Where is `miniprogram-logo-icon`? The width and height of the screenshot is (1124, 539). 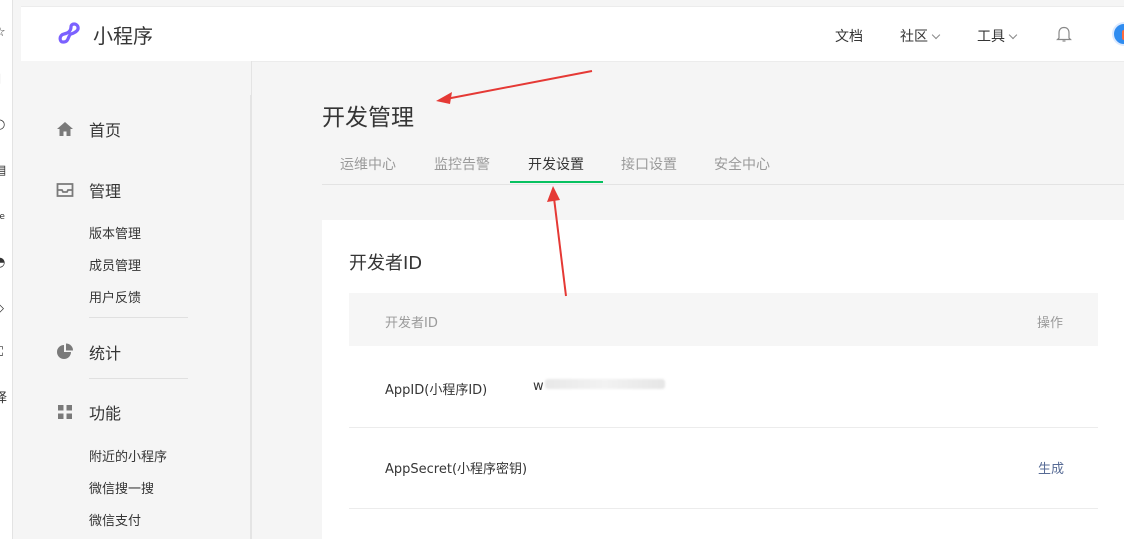 miniprogram-logo-icon is located at coordinates (71, 34).